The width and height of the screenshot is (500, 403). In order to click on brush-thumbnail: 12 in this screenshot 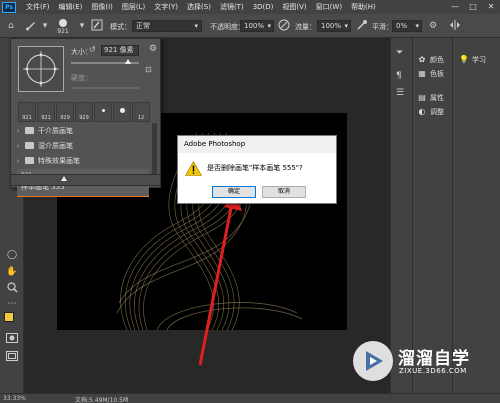, I will do `click(141, 112)`.